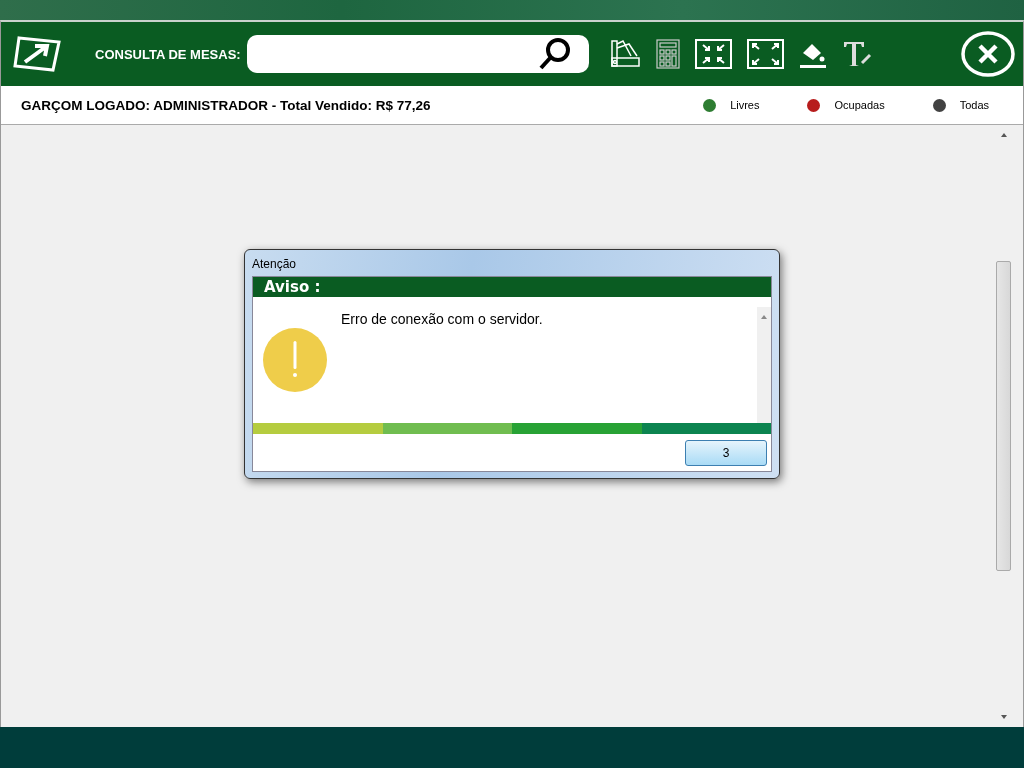 This screenshot has height=768, width=1024. What do you see at coordinates (275, 264) in the screenshot?
I see `dialog-title: Atenção` at bounding box center [275, 264].